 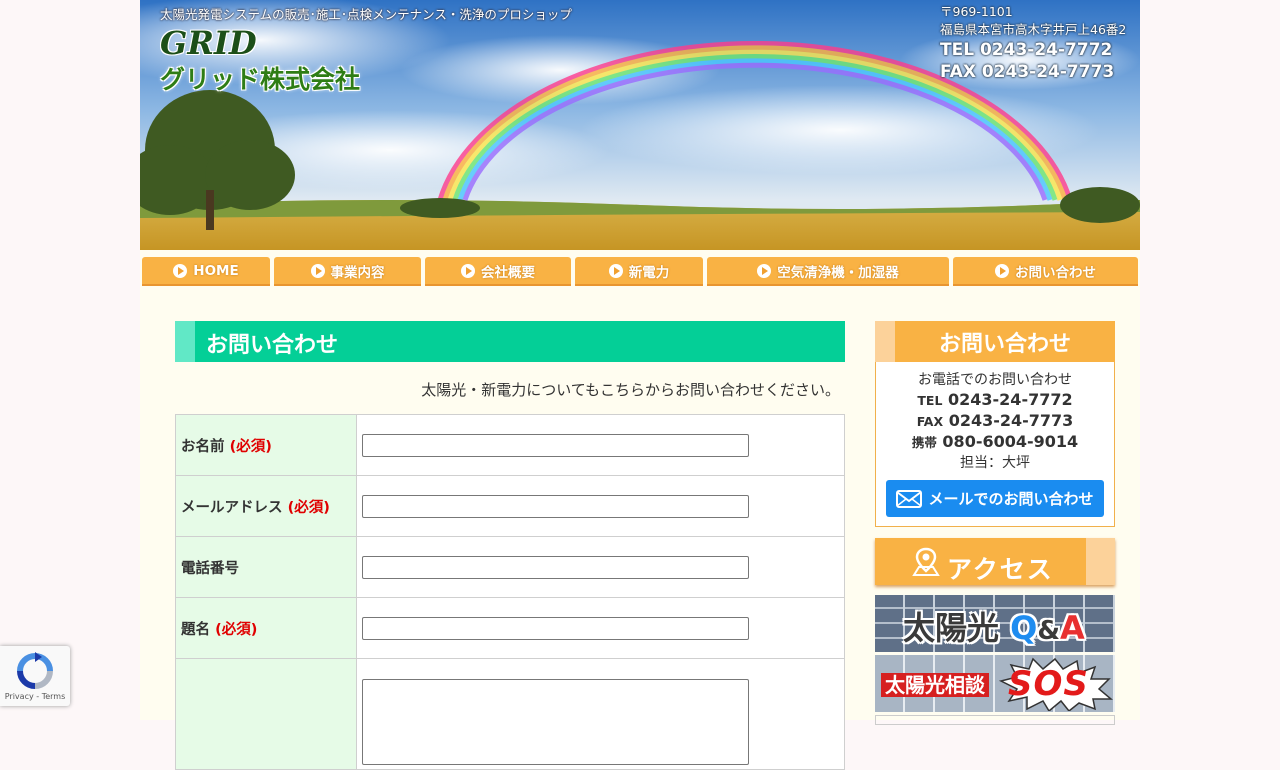 I want to click on qa-amp: &, so click(x=1049, y=631).